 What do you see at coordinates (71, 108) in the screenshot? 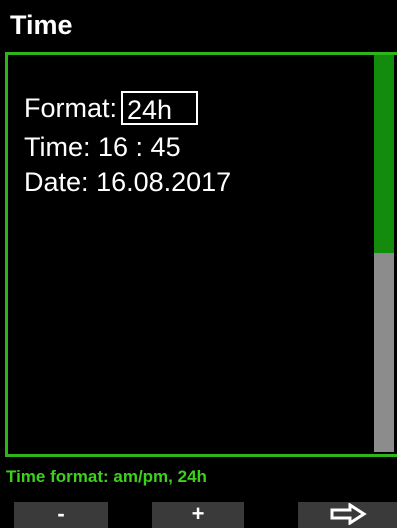
I see `format-label: Format:` at bounding box center [71, 108].